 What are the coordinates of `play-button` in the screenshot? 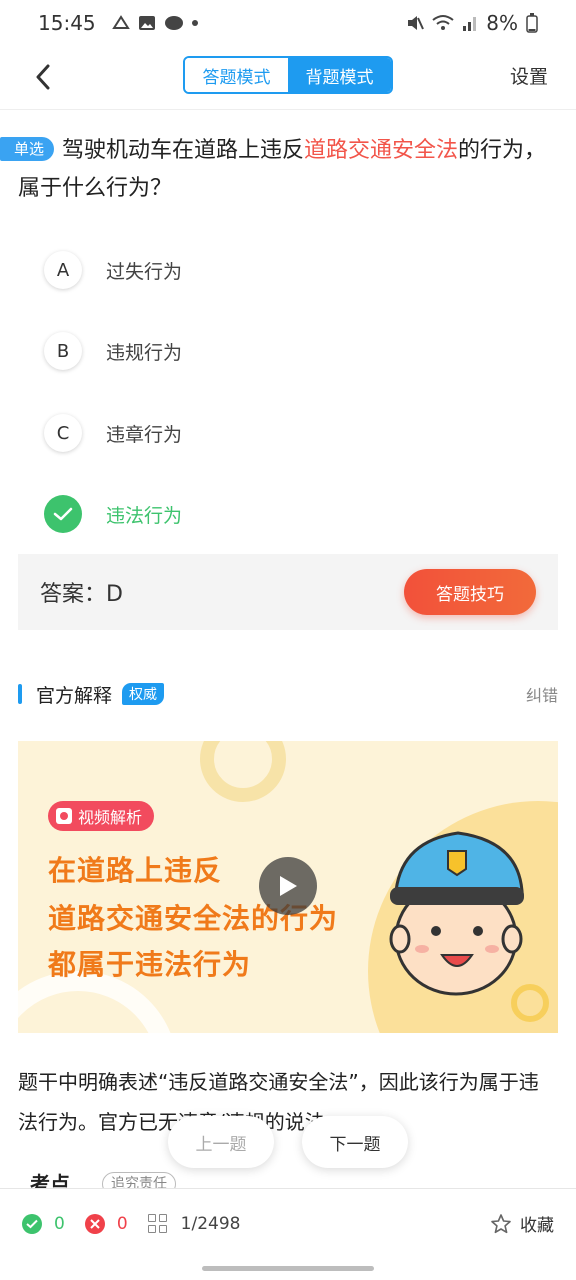 It's located at (288, 886).